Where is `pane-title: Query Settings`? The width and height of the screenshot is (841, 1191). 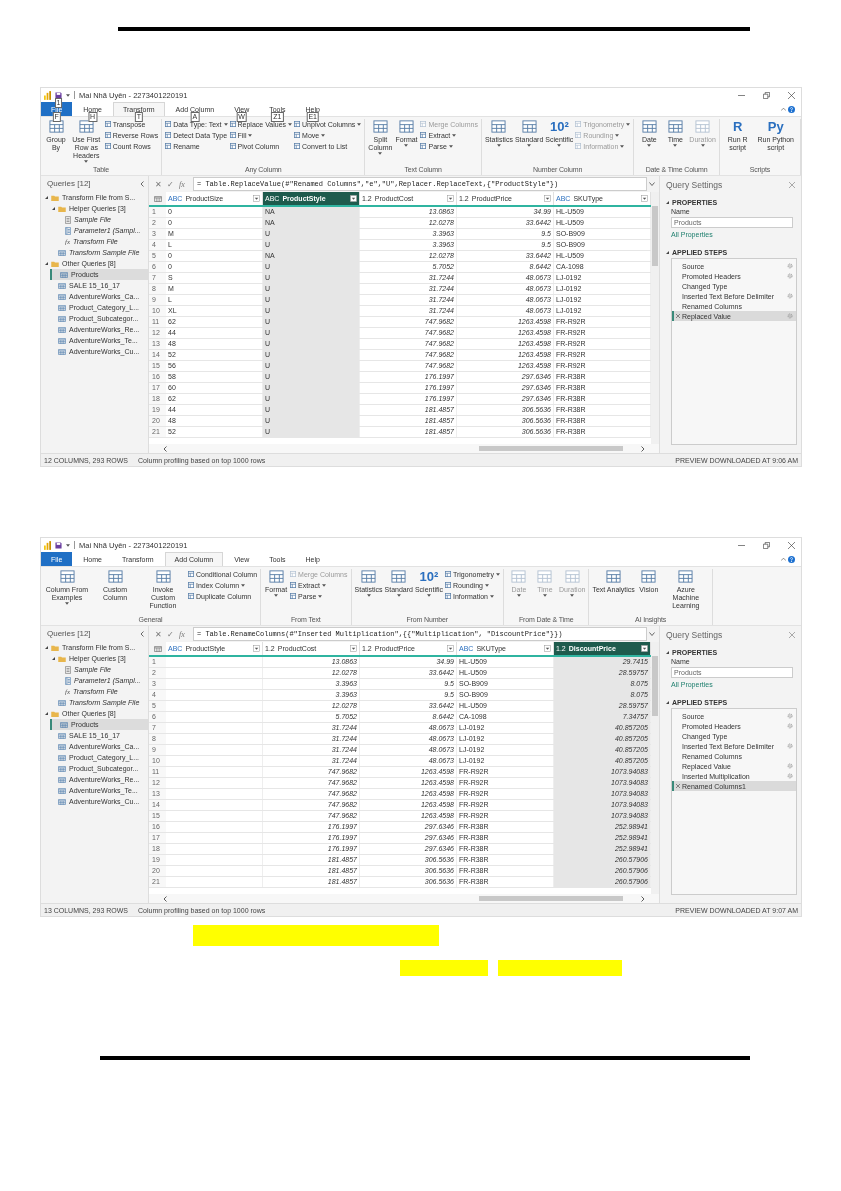 pane-title: Query Settings is located at coordinates (694, 185).